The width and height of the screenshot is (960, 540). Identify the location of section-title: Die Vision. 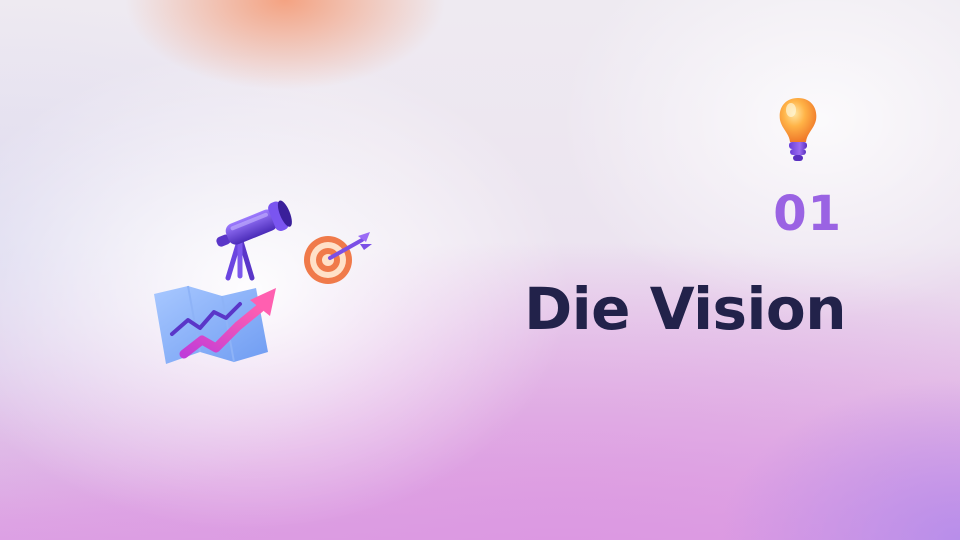
(685, 309).